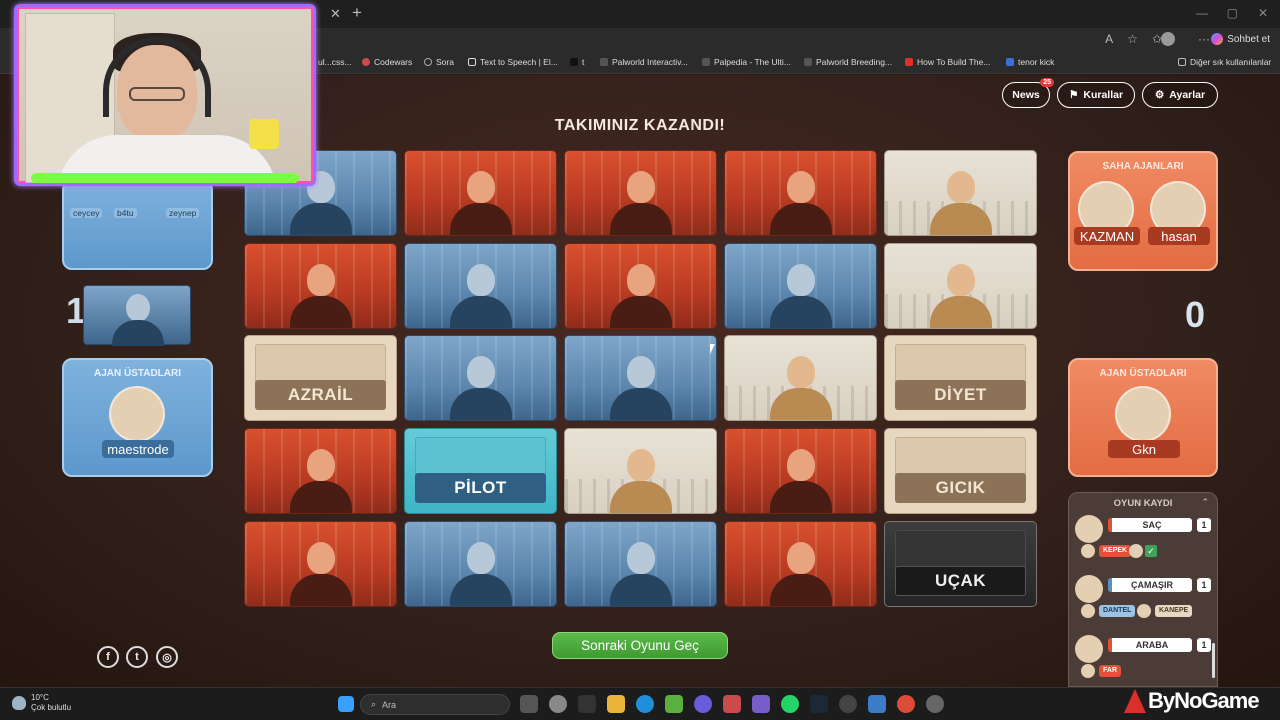 This screenshot has width=1280, height=720. Describe the element at coordinates (935, 704) in the screenshot. I see `settings-gear-icon` at that location.